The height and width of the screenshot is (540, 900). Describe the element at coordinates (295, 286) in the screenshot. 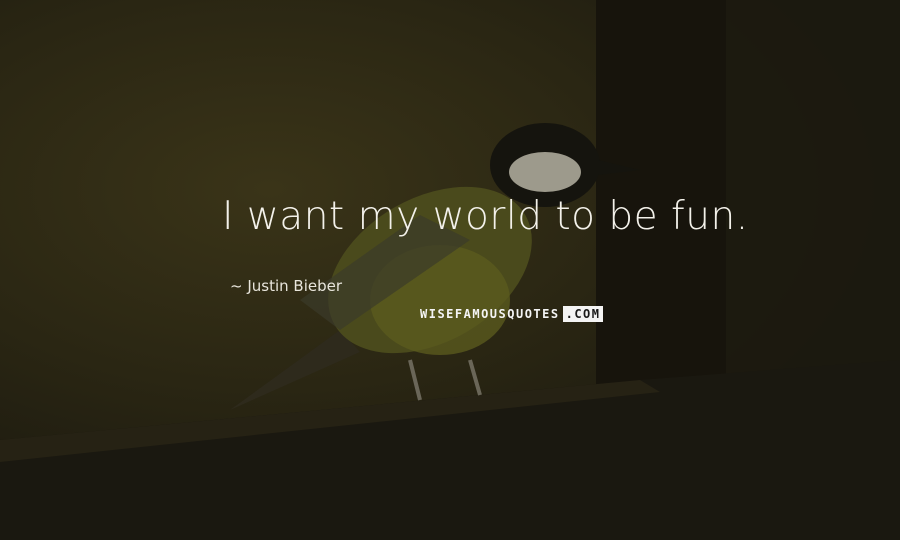

I see `author-name: Justin Bieber` at that location.